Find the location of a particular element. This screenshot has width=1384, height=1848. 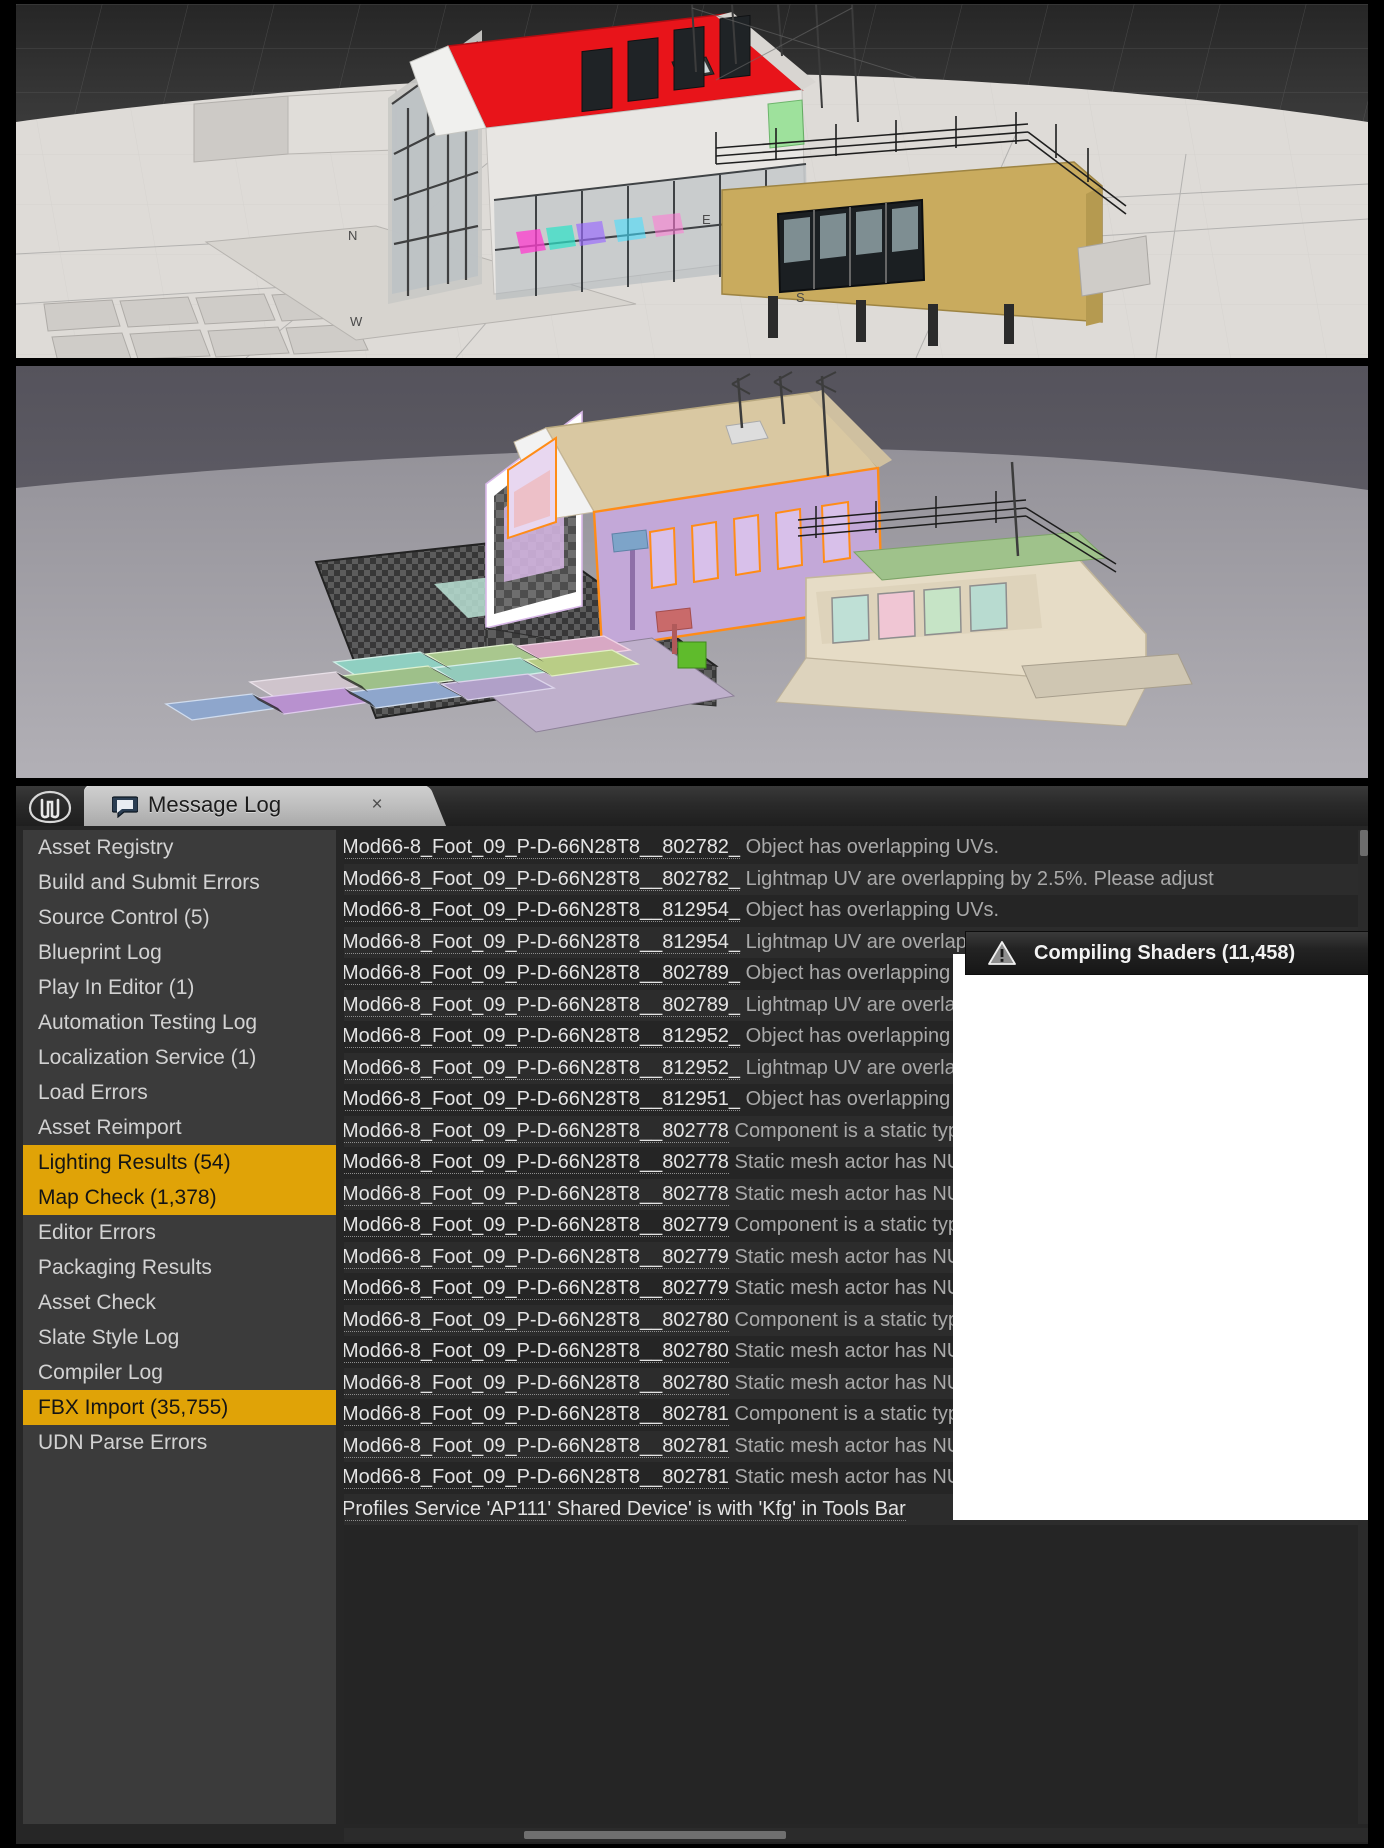

sidebar-item-label: Asset Reimport is located at coordinates (110, 1127).